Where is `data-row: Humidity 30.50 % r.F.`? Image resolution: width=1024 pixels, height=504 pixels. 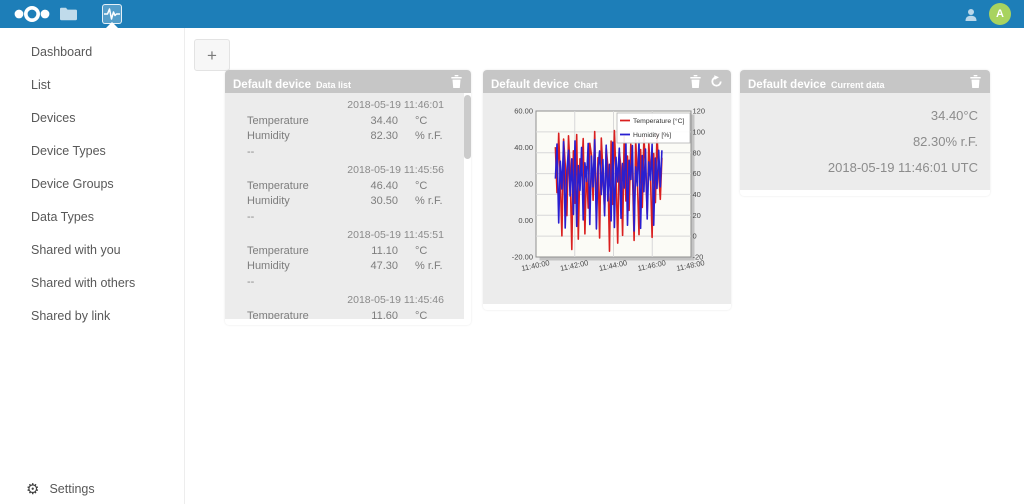 data-row: Humidity 30.50 % r.F. is located at coordinates (348, 202).